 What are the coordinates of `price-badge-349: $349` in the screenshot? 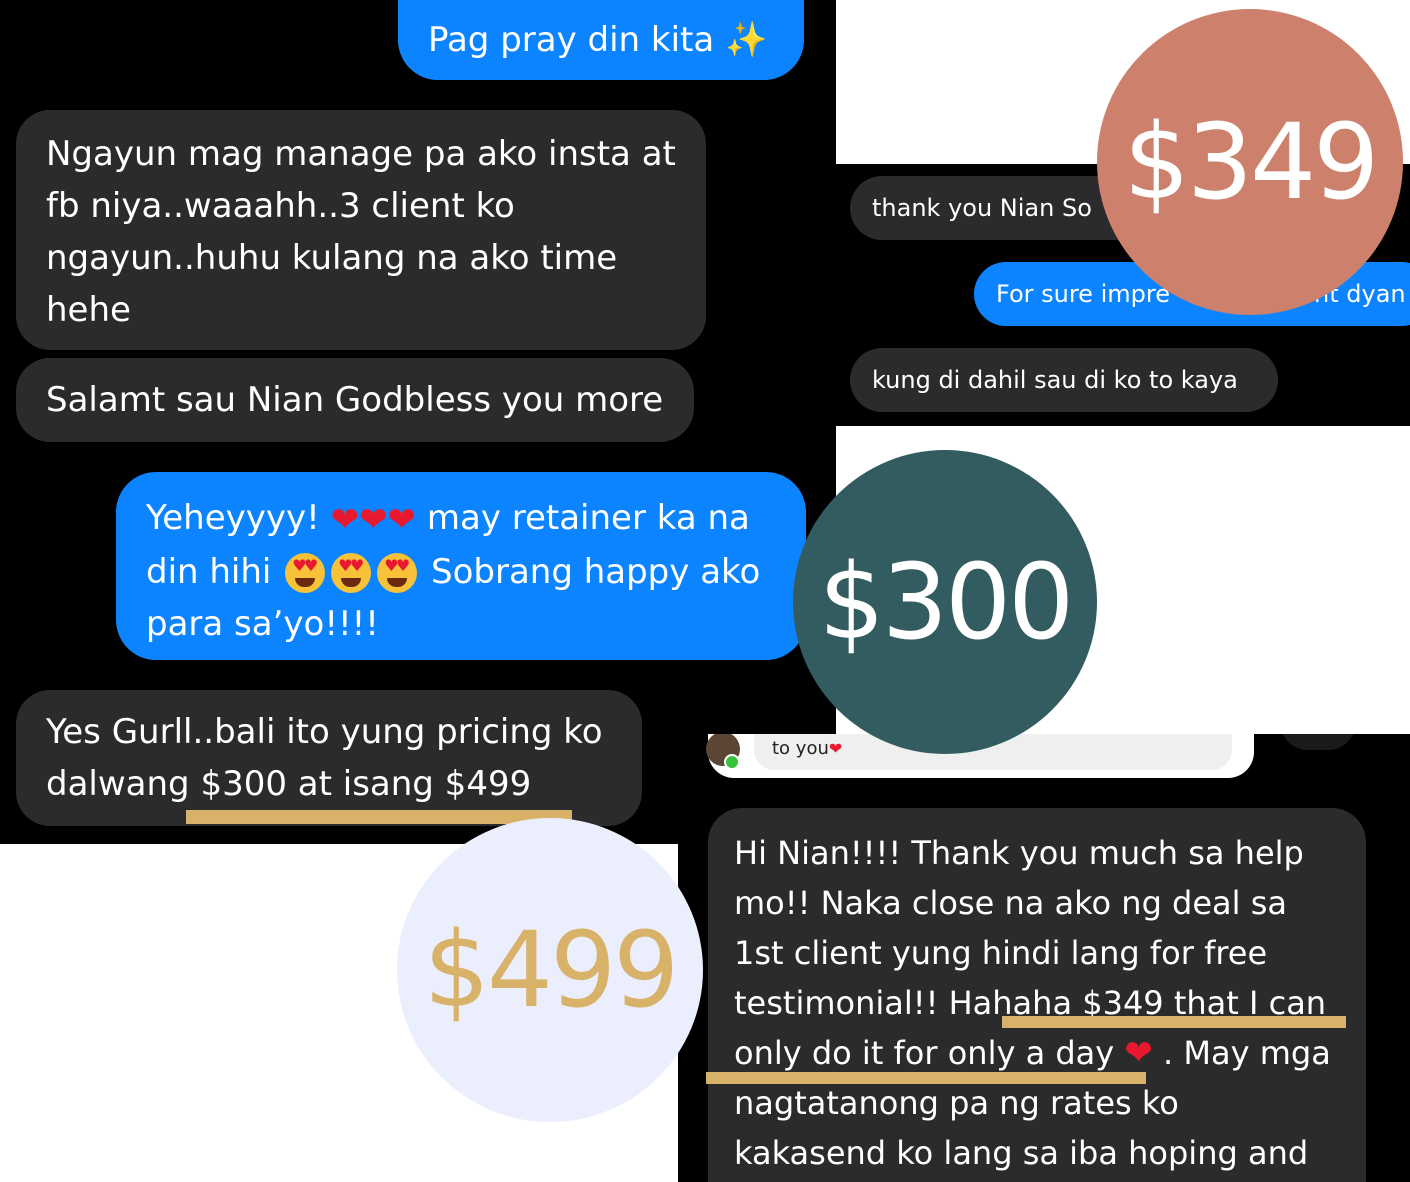 It's located at (1250, 162).